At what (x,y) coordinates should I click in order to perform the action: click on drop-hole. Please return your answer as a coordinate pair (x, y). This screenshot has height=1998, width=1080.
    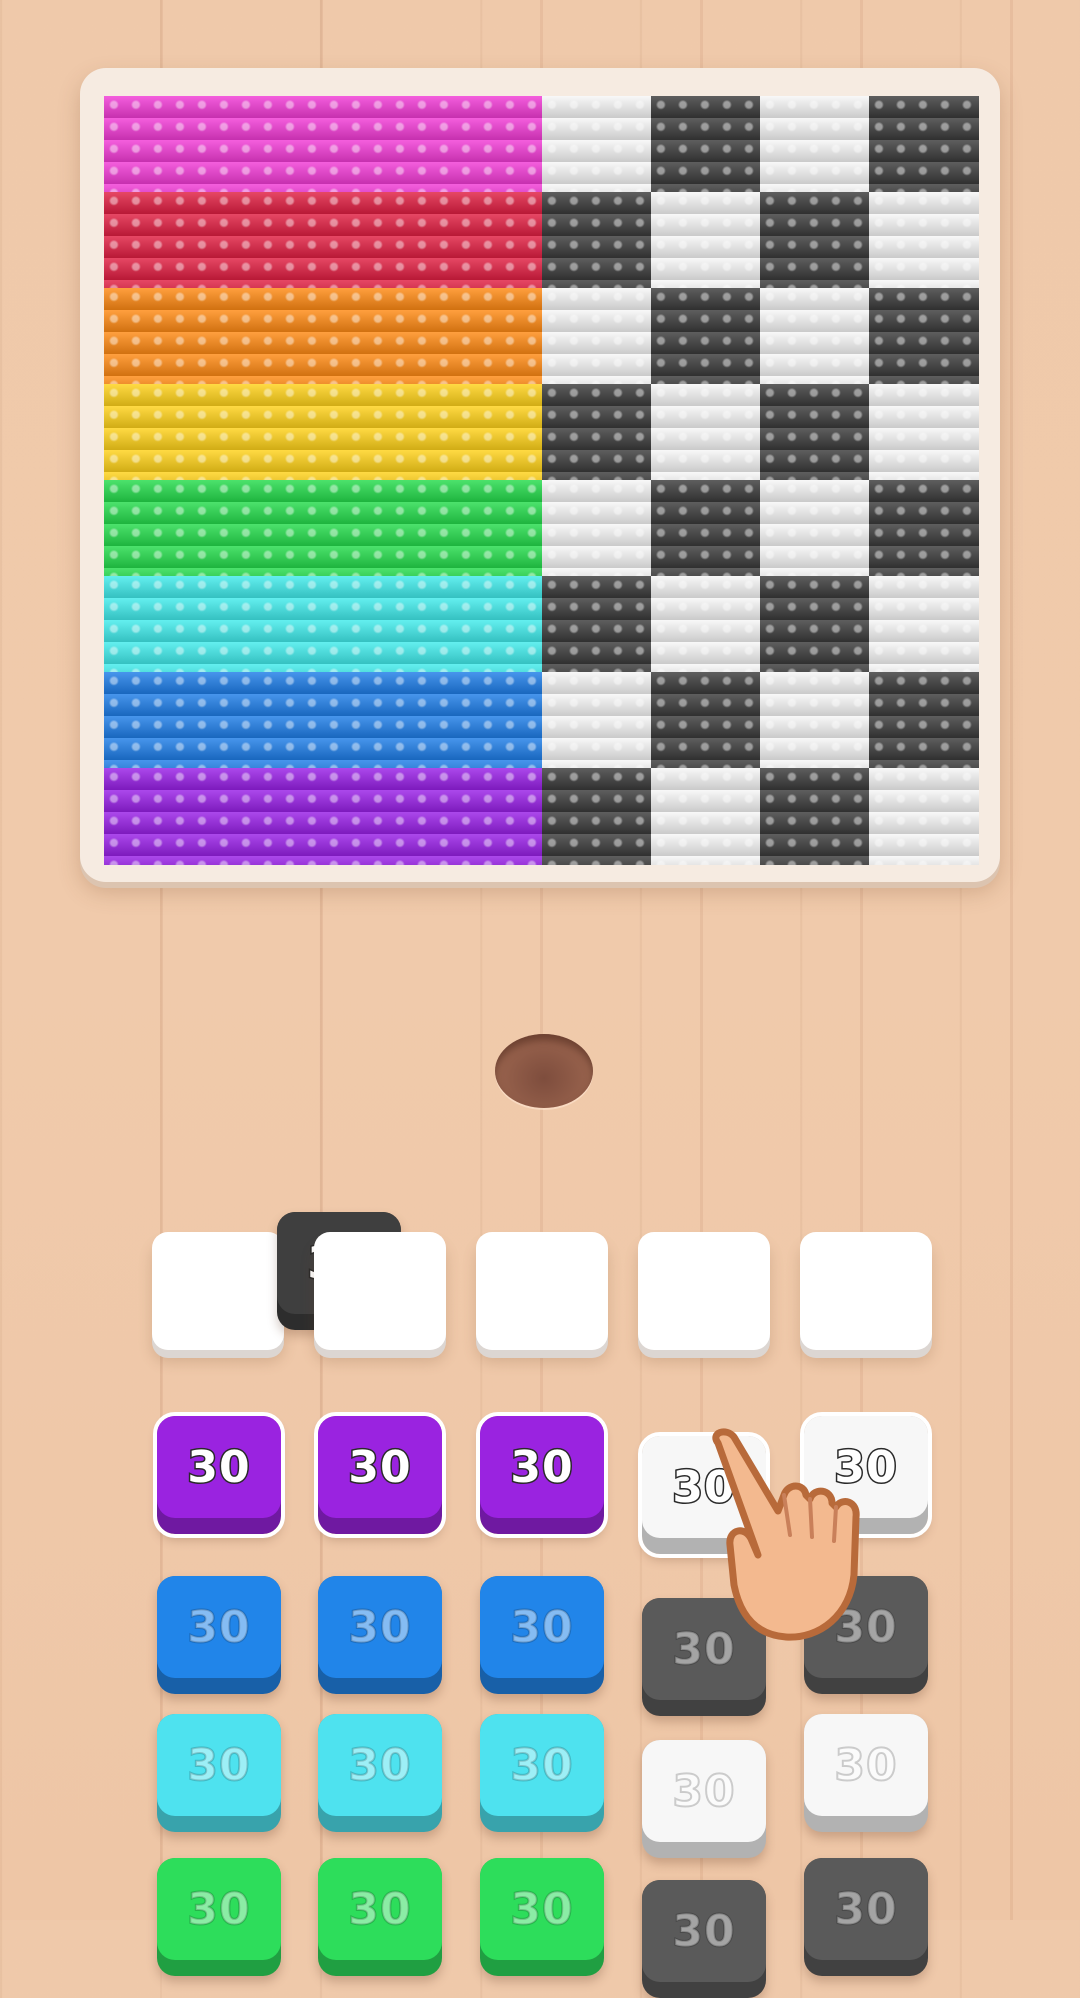
    Looking at the image, I should click on (544, 1071).